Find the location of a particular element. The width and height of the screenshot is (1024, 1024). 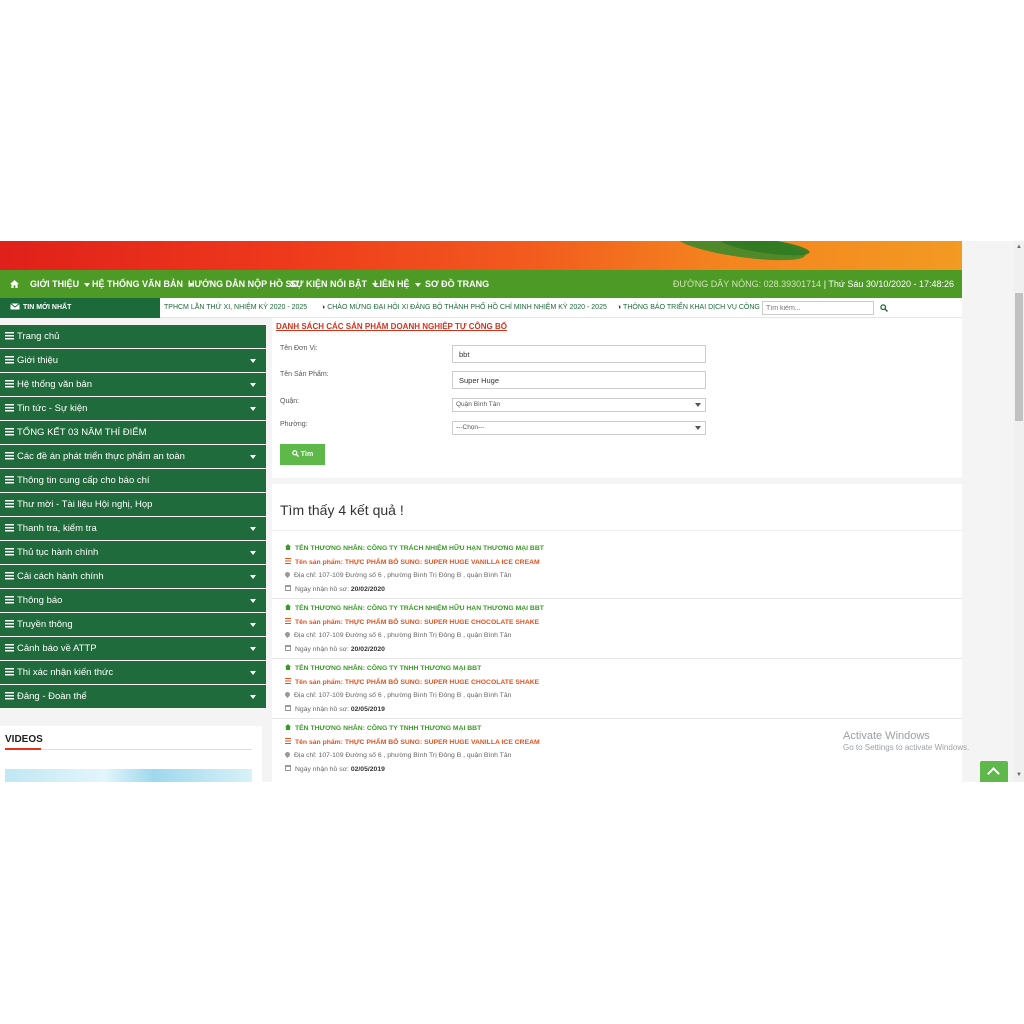

sidebar-item-label: TỔNG KẾT 03 NĂM THÍ ĐIỂM is located at coordinates (82, 432).